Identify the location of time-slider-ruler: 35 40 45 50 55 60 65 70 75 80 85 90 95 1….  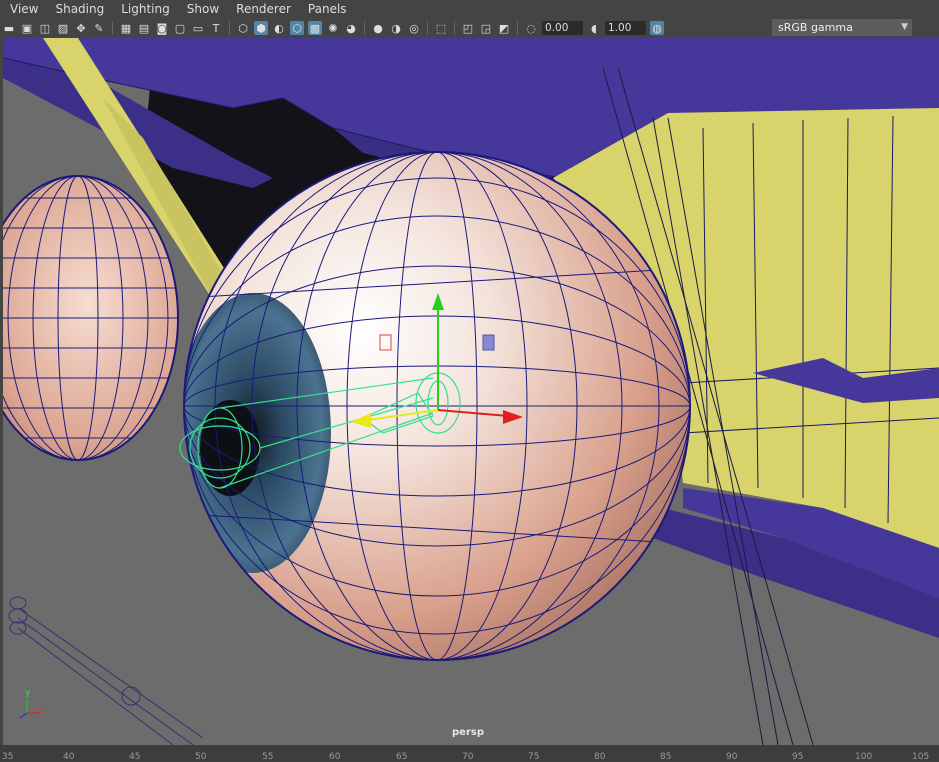
(469, 753).